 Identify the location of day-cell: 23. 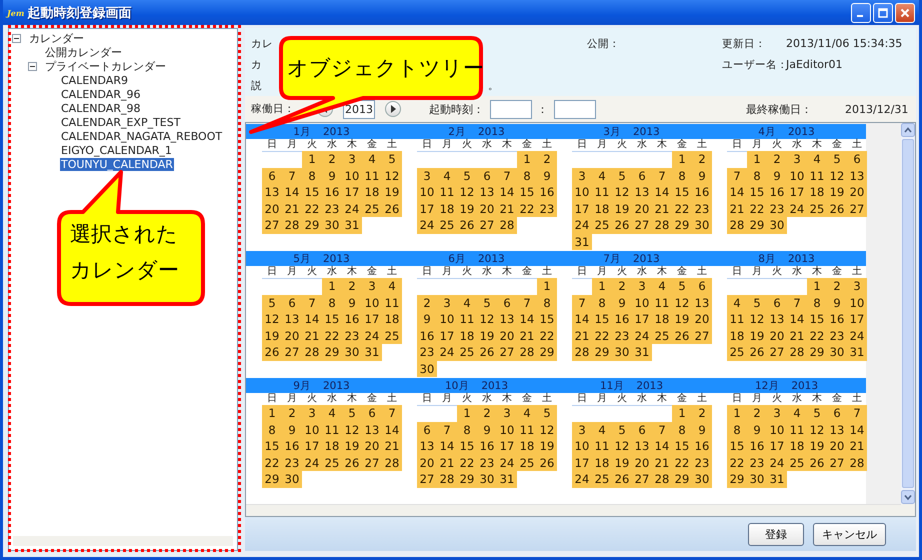
(837, 336).